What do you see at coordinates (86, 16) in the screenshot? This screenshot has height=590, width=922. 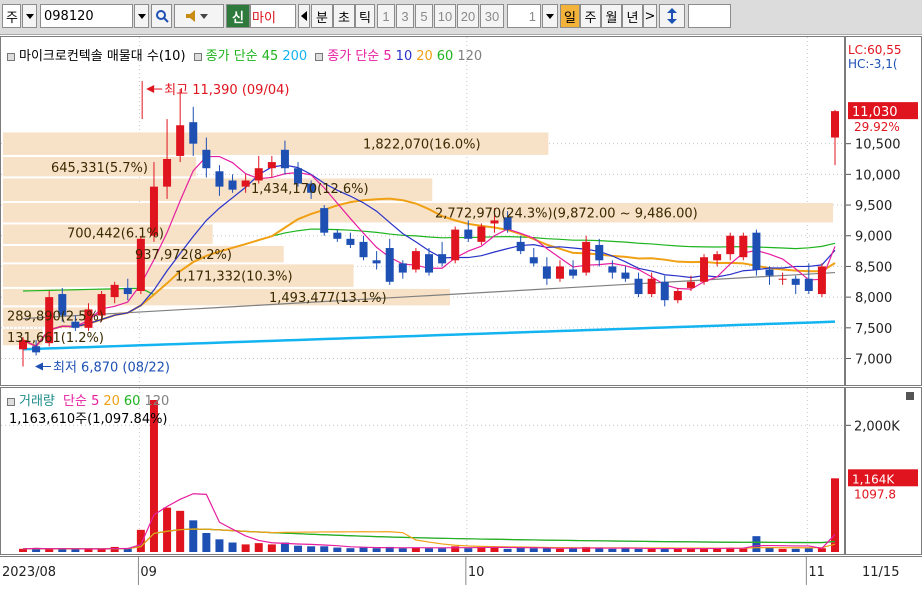 I see `stock-code-input: 098120` at bounding box center [86, 16].